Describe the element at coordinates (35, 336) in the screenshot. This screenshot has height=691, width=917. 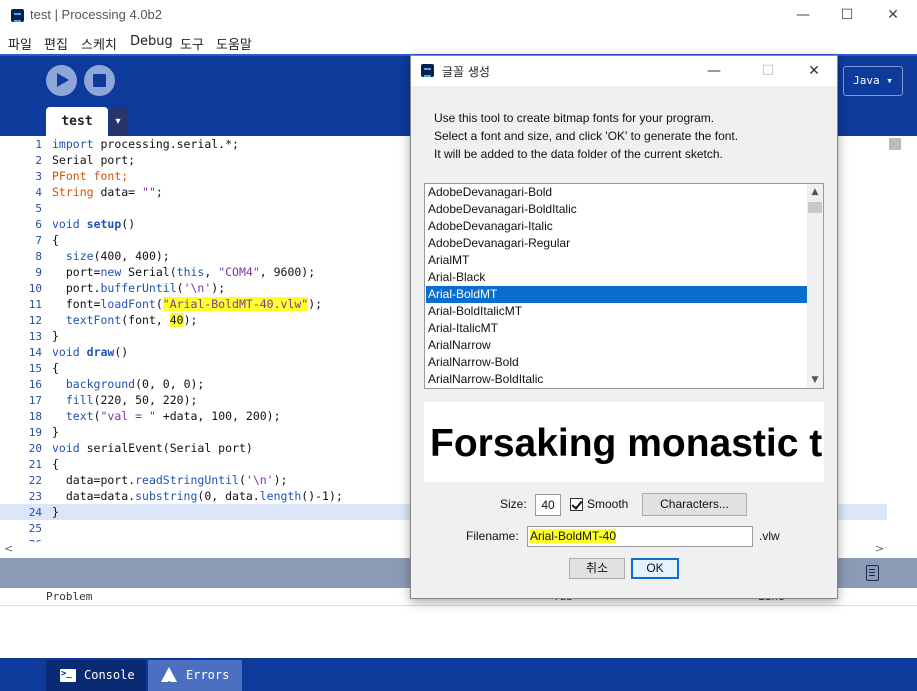
I see `line-number: 13` at that location.